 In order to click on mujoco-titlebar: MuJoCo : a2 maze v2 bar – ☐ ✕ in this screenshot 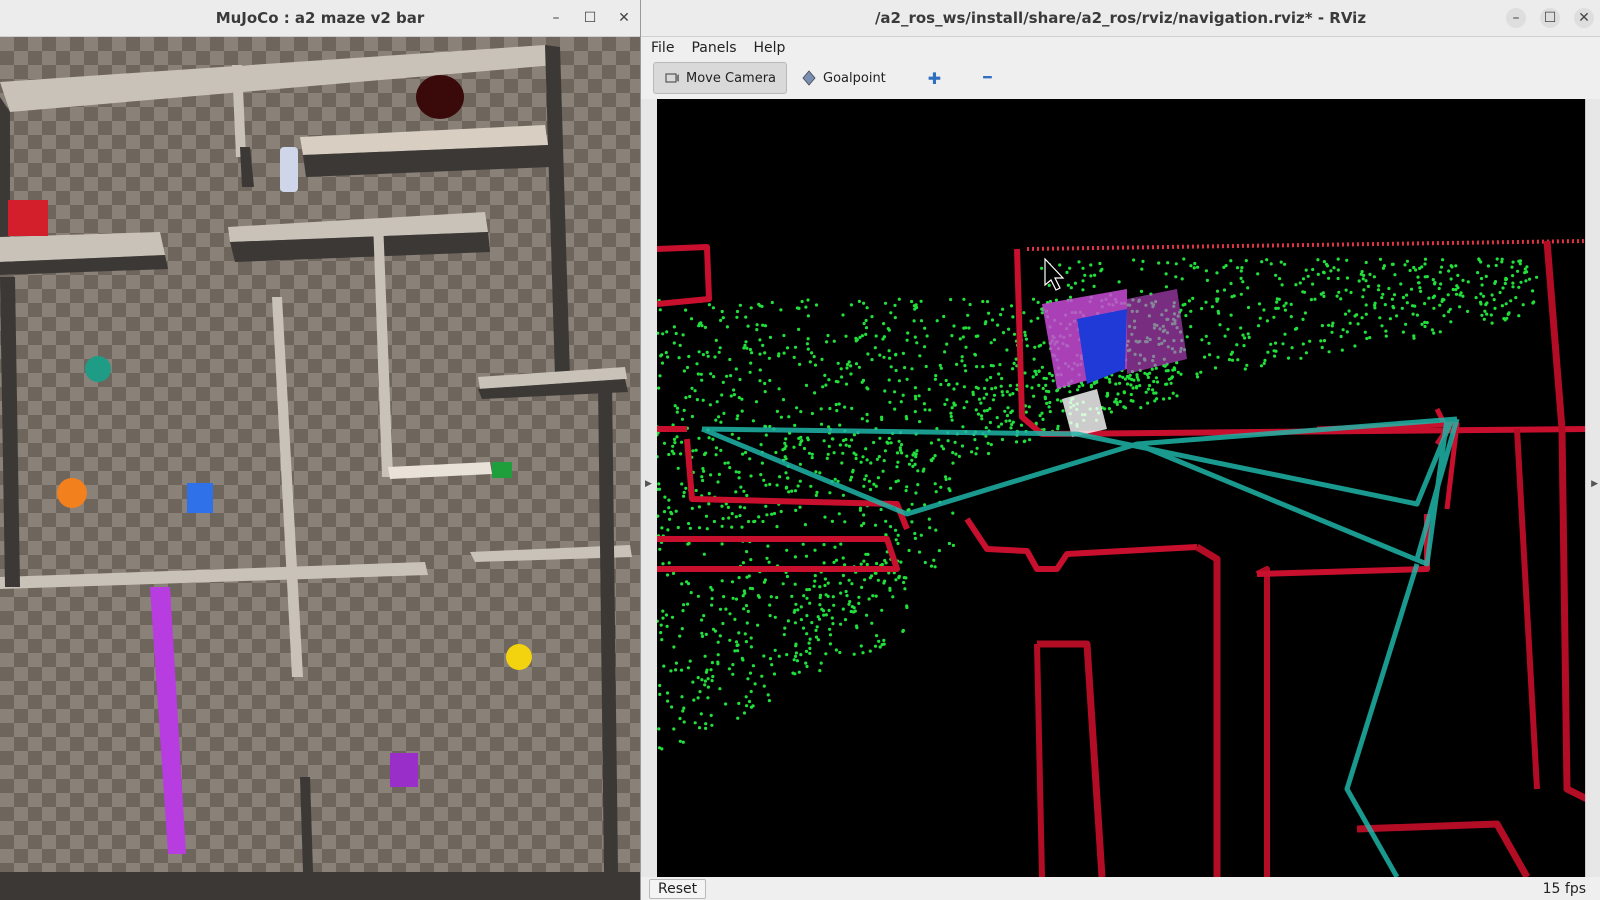, I will do `click(320, 18)`.